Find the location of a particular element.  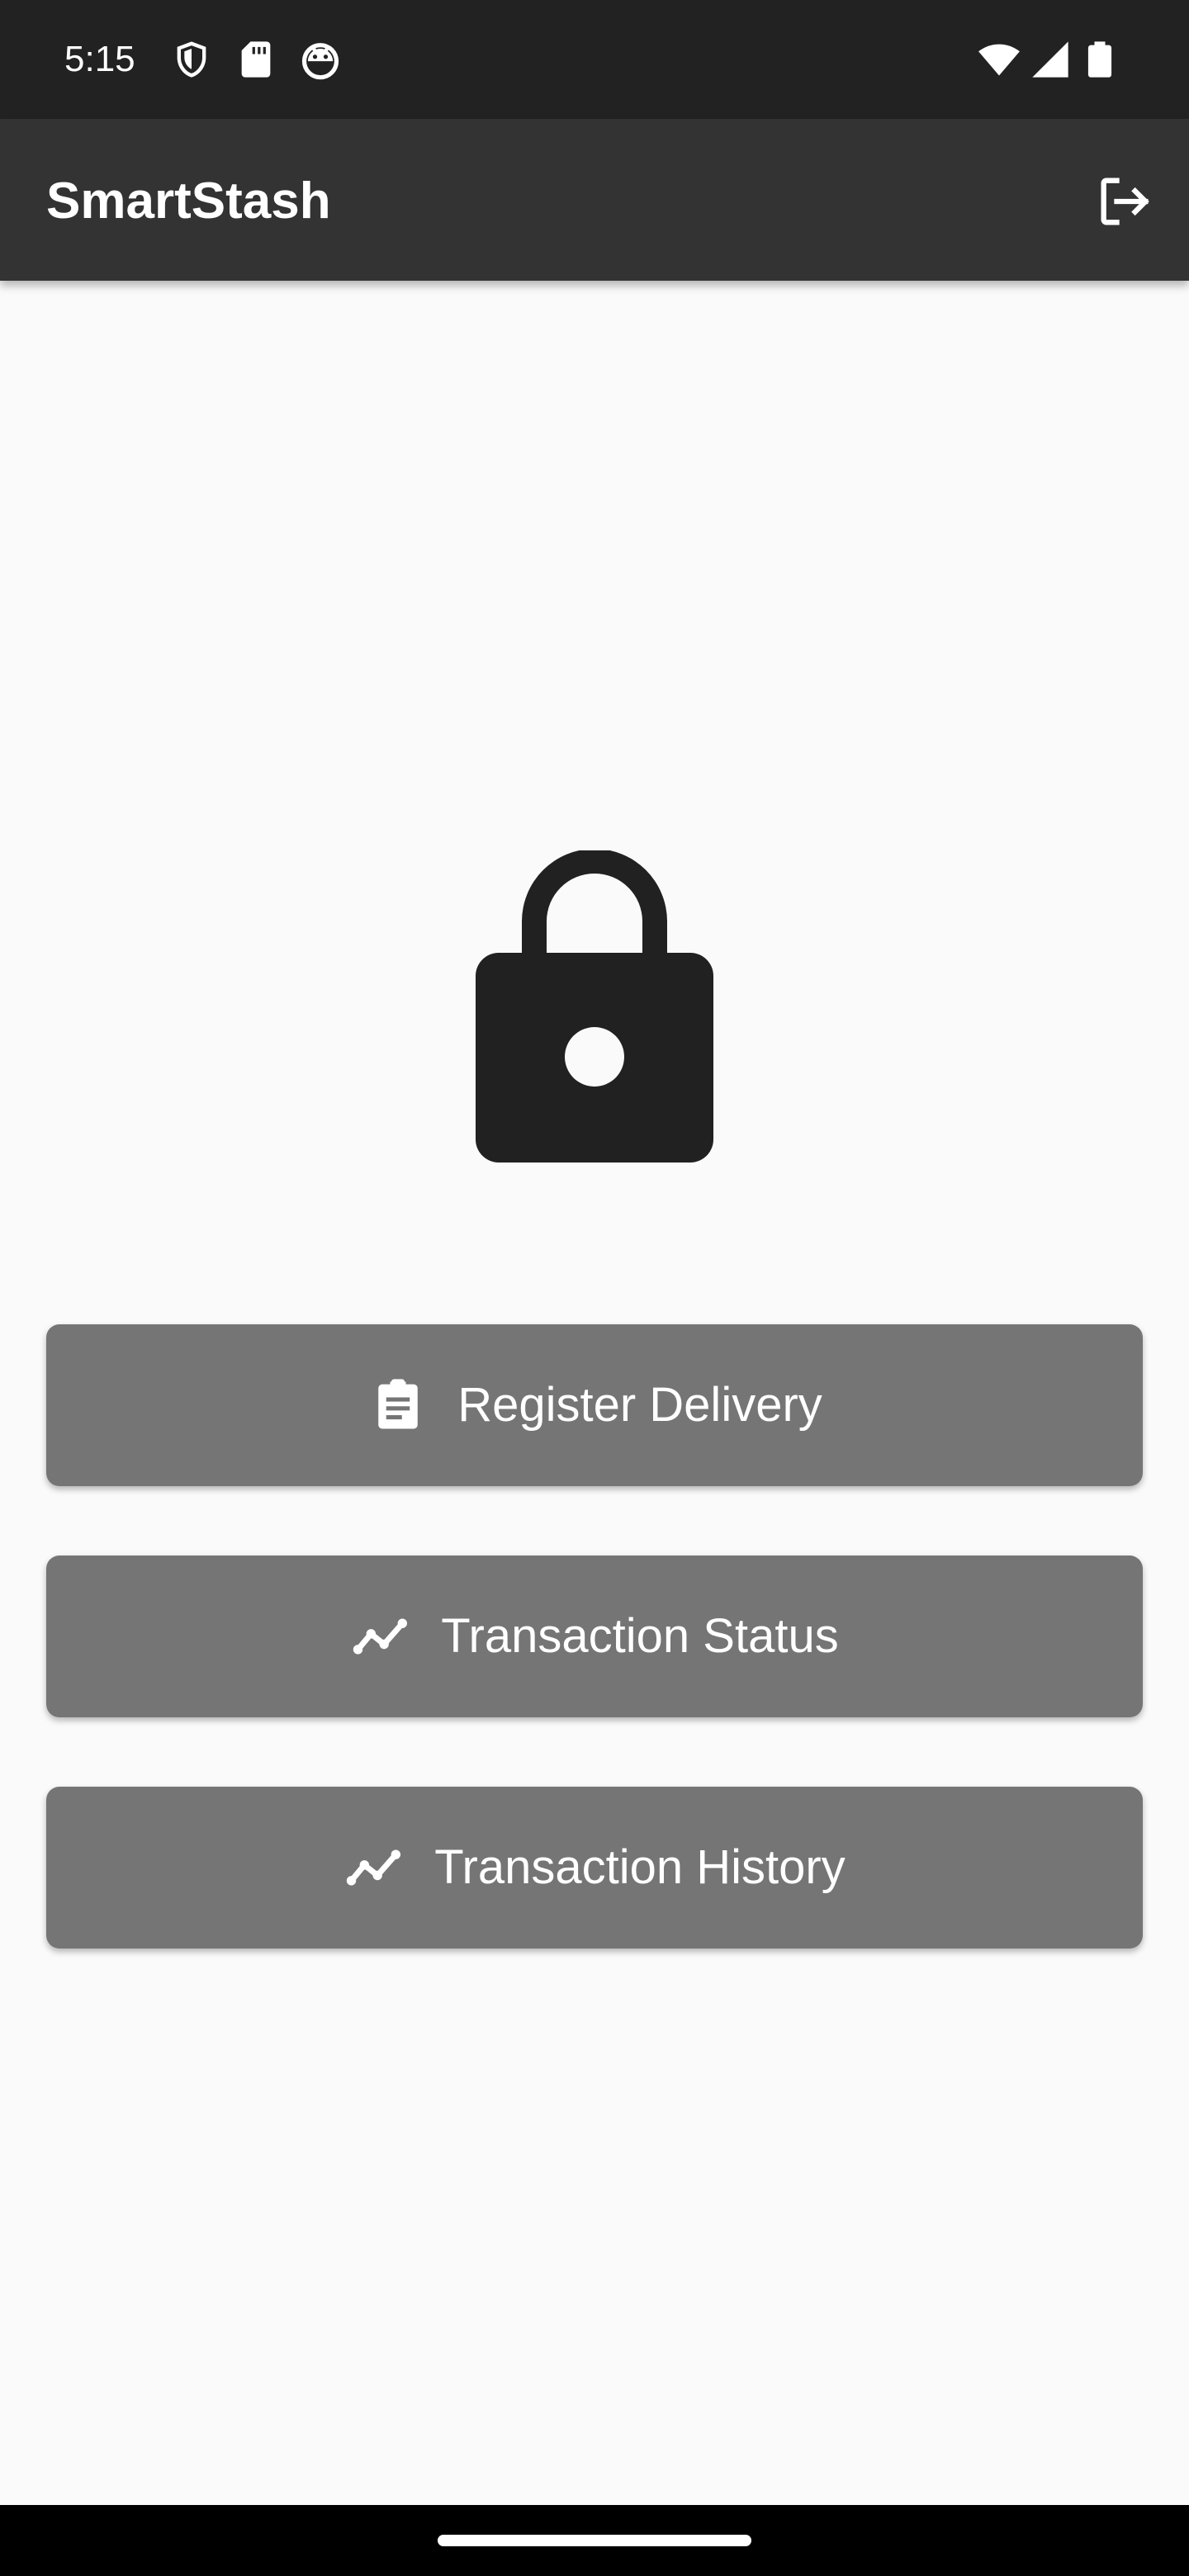

app-title: SmartStash is located at coordinates (188, 201).